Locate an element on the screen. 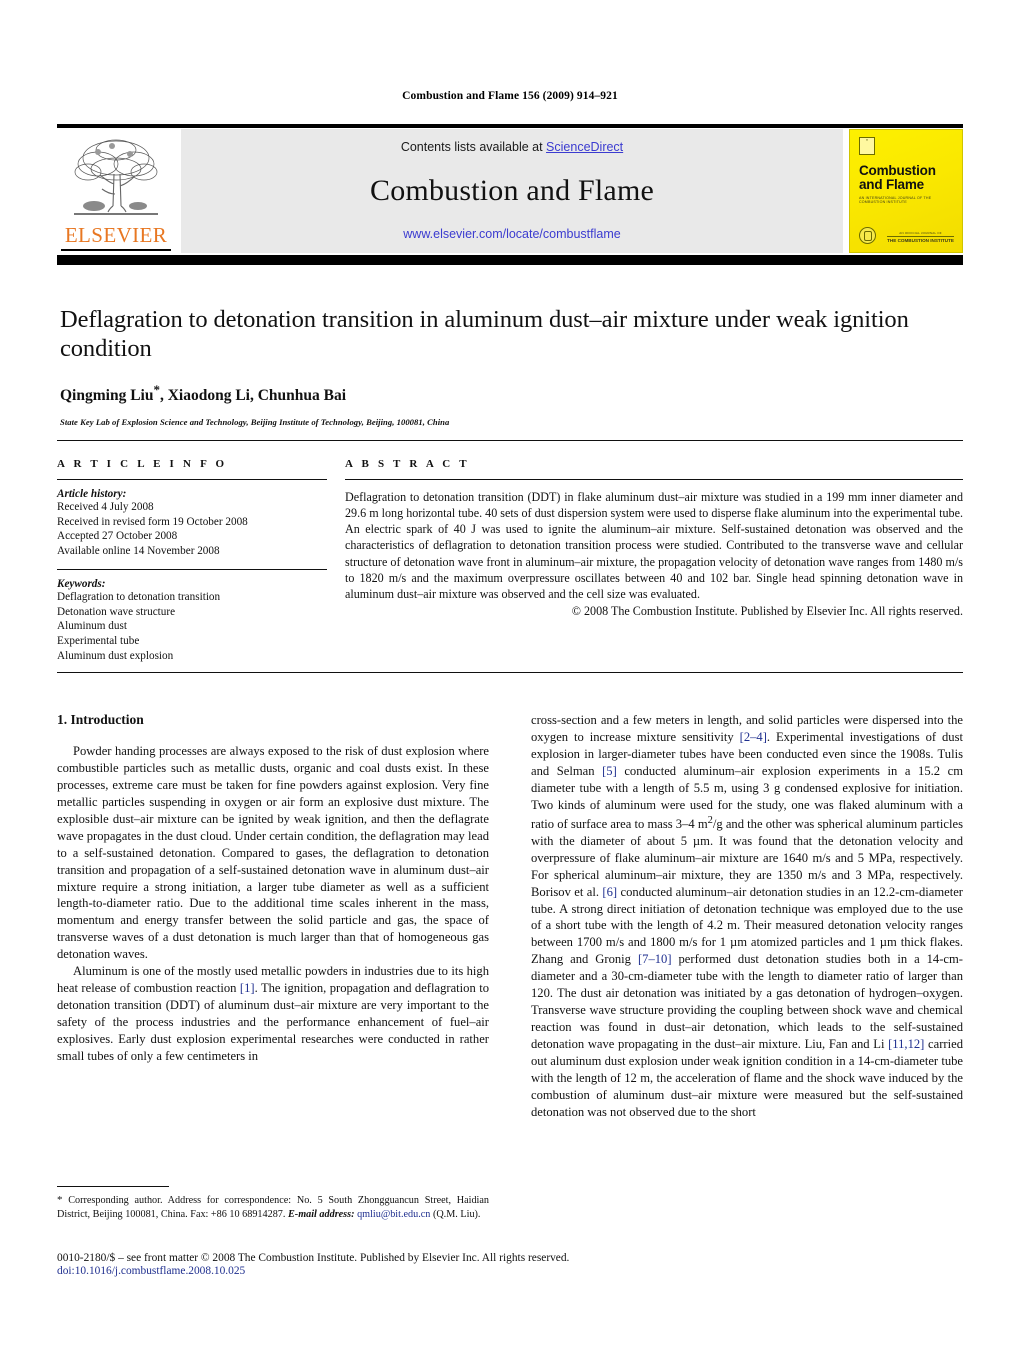  author-list: Qingming Liu*, Xiaodong Li, Chunhua Bai is located at coordinates (510, 393).